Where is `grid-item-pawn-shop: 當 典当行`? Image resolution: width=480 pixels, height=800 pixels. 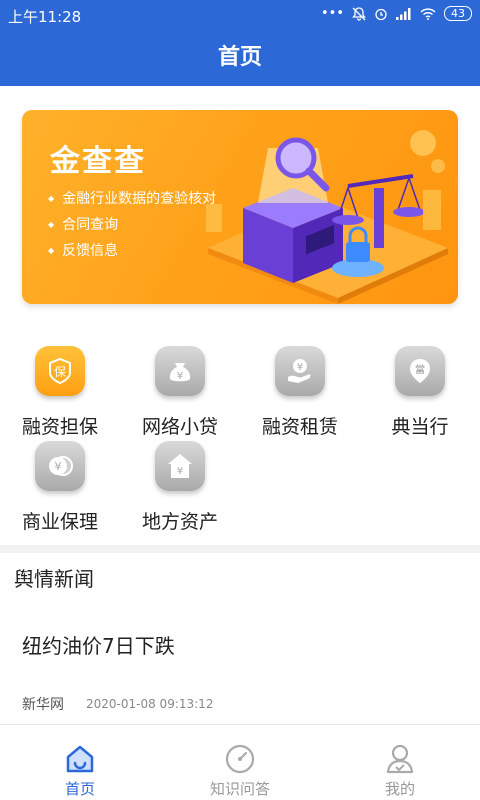
grid-item-pawn-shop: 當 典当行 is located at coordinates (420, 389).